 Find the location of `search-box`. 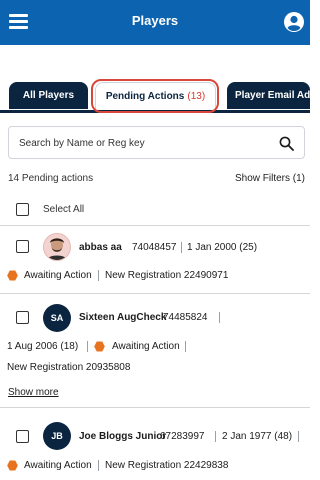

search-box is located at coordinates (156, 142).